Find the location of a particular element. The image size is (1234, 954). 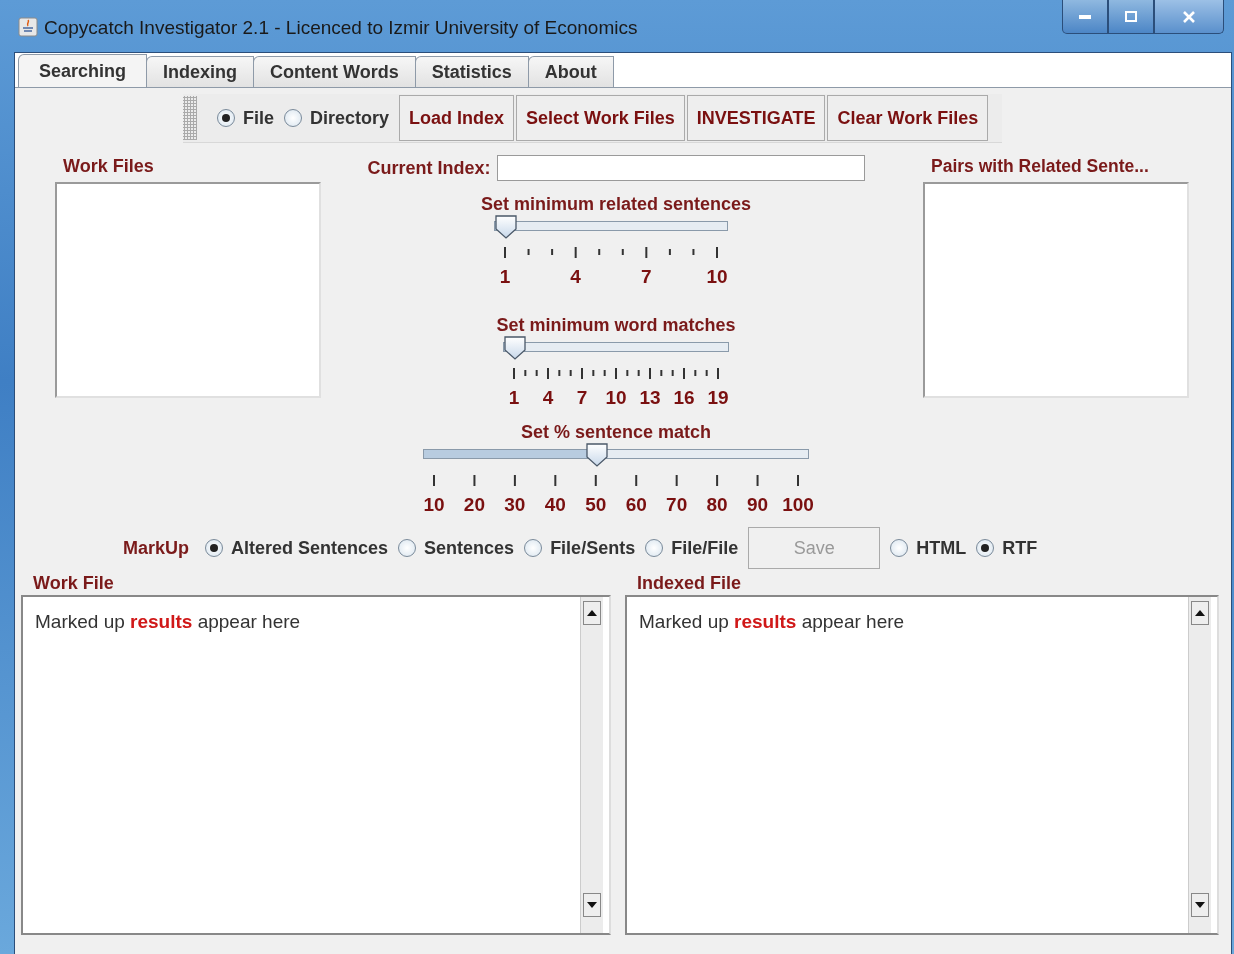

window-title: Copycatch Investigator 2.1 - Licenced to Izmir University of Economics is located at coordinates (341, 28).